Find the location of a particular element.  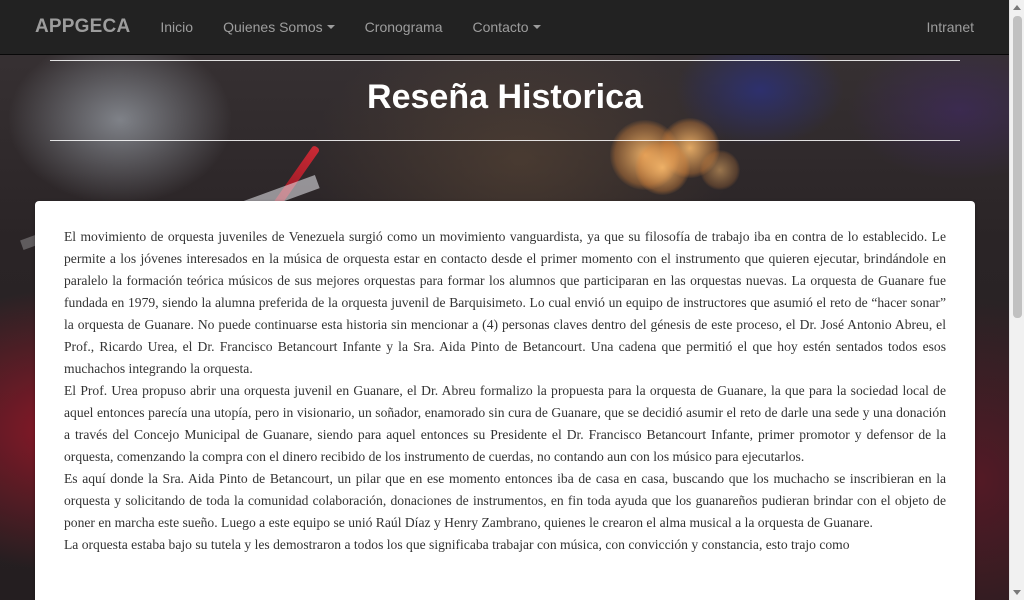

nav-contacto-dropdown: Contacto is located at coordinates (507, 27).